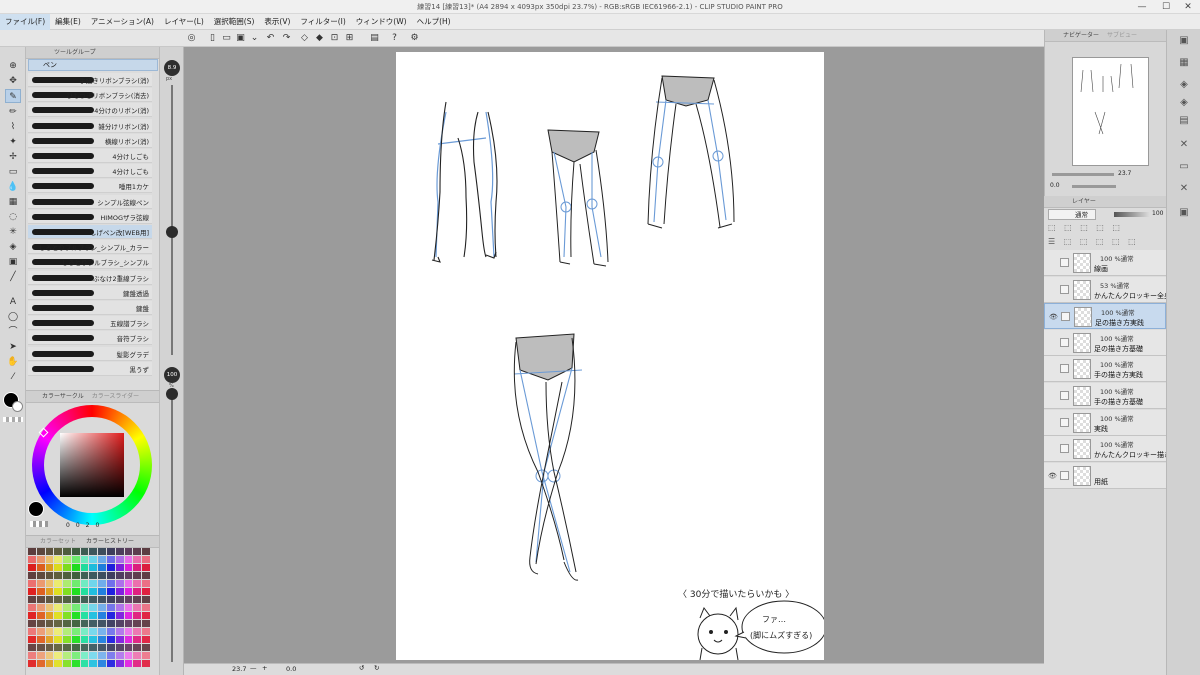 This screenshot has width=1200, height=675. Describe the element at coordinates (1081, 35) in the screenshot. I see `tab-navigator: ナビゲーター` at that location.